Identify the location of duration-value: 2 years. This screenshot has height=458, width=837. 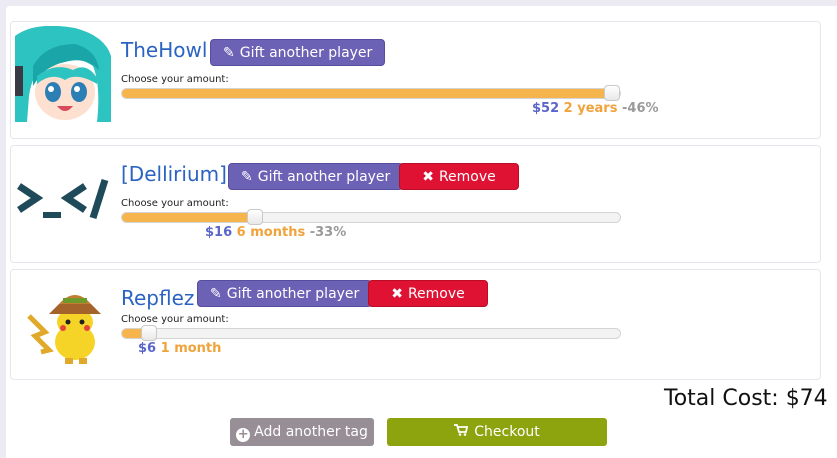
(590, 108).